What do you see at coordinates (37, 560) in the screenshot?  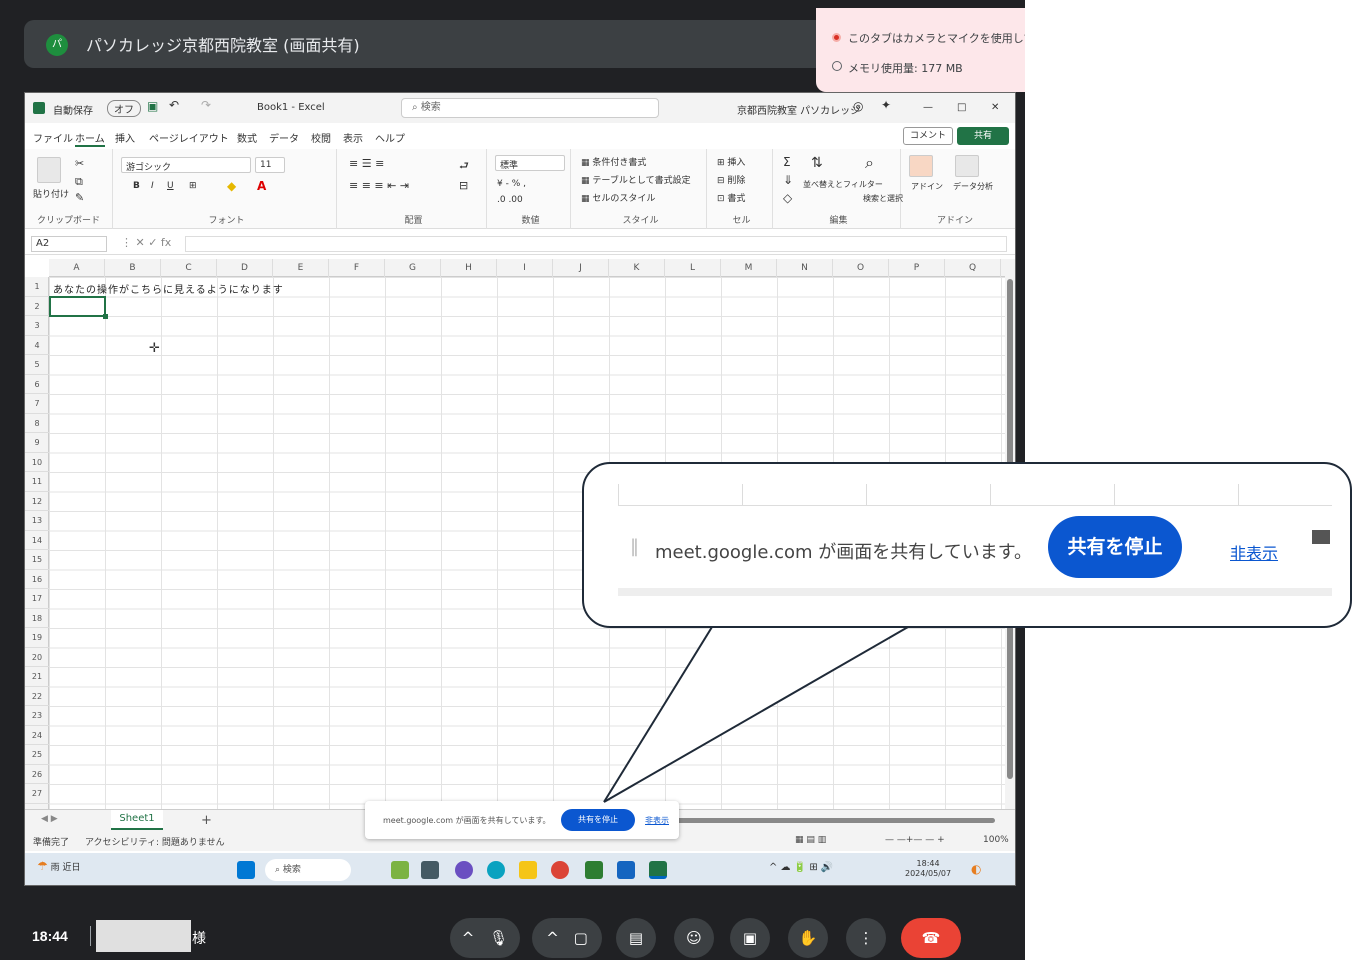 I see `row-header: 15` at bounding box center [37, 560].